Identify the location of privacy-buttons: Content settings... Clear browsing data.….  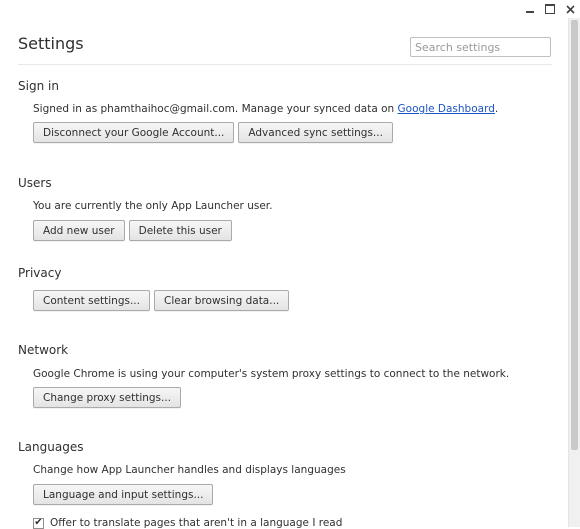
(161, 300).